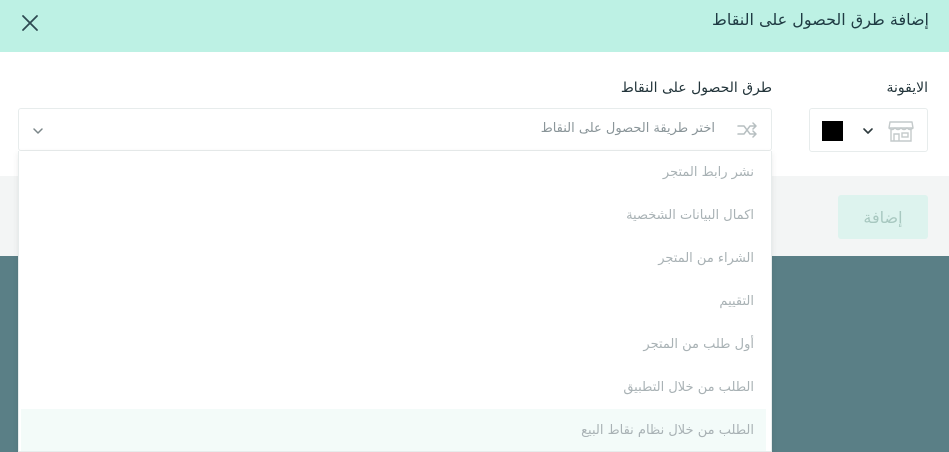  What do you see at coordinates (820, 19) in the screenshot?
I see `modal-title: إضافة طرق الحصول على النقاط` at bounding box center [820, 19].